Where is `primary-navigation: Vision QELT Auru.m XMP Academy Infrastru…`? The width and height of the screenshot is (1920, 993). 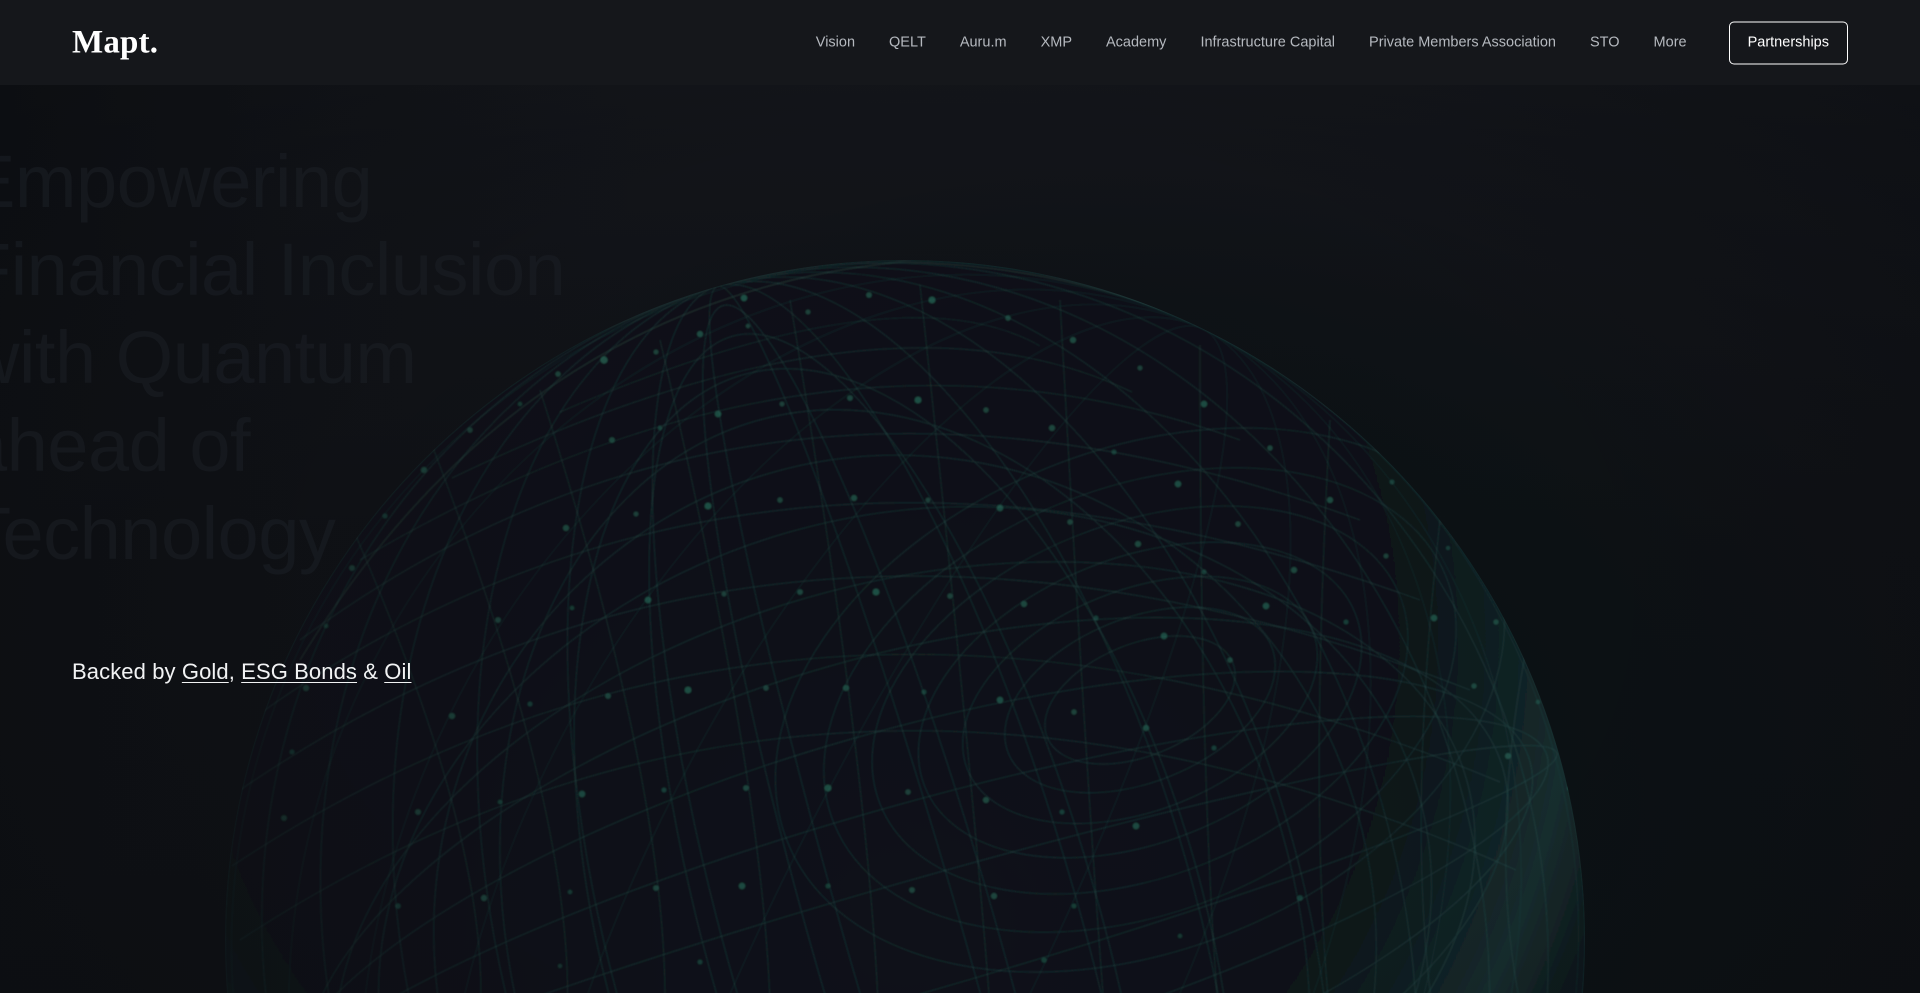 primary-navigation: Vision QELT Auru.m XMP Academy Infrastru… is located at coordinates (1323, 42).